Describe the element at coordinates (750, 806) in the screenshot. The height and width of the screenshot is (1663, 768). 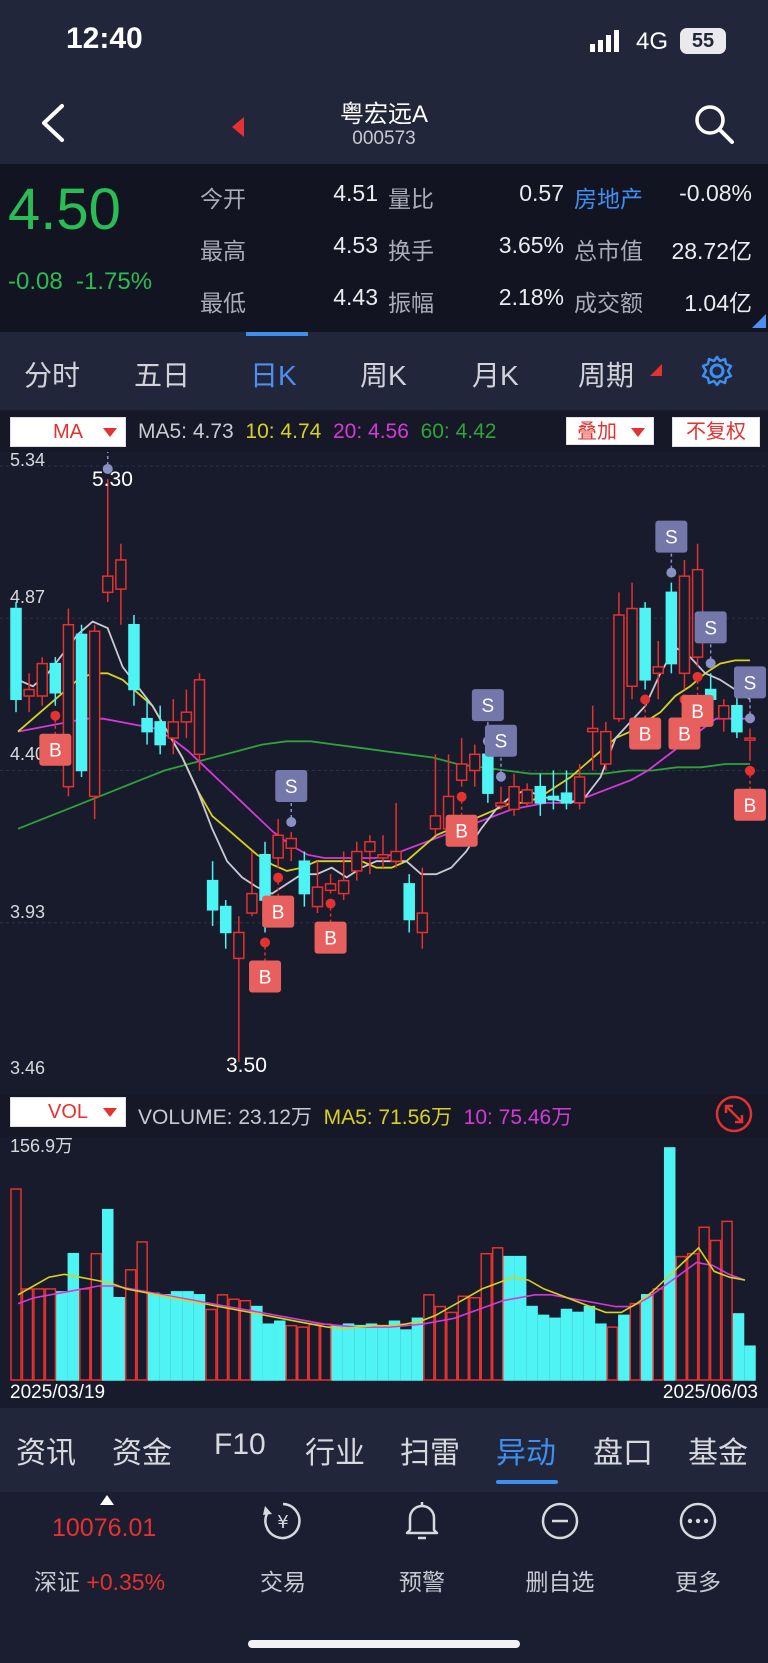
I see `signal-label-15: B` at that location.